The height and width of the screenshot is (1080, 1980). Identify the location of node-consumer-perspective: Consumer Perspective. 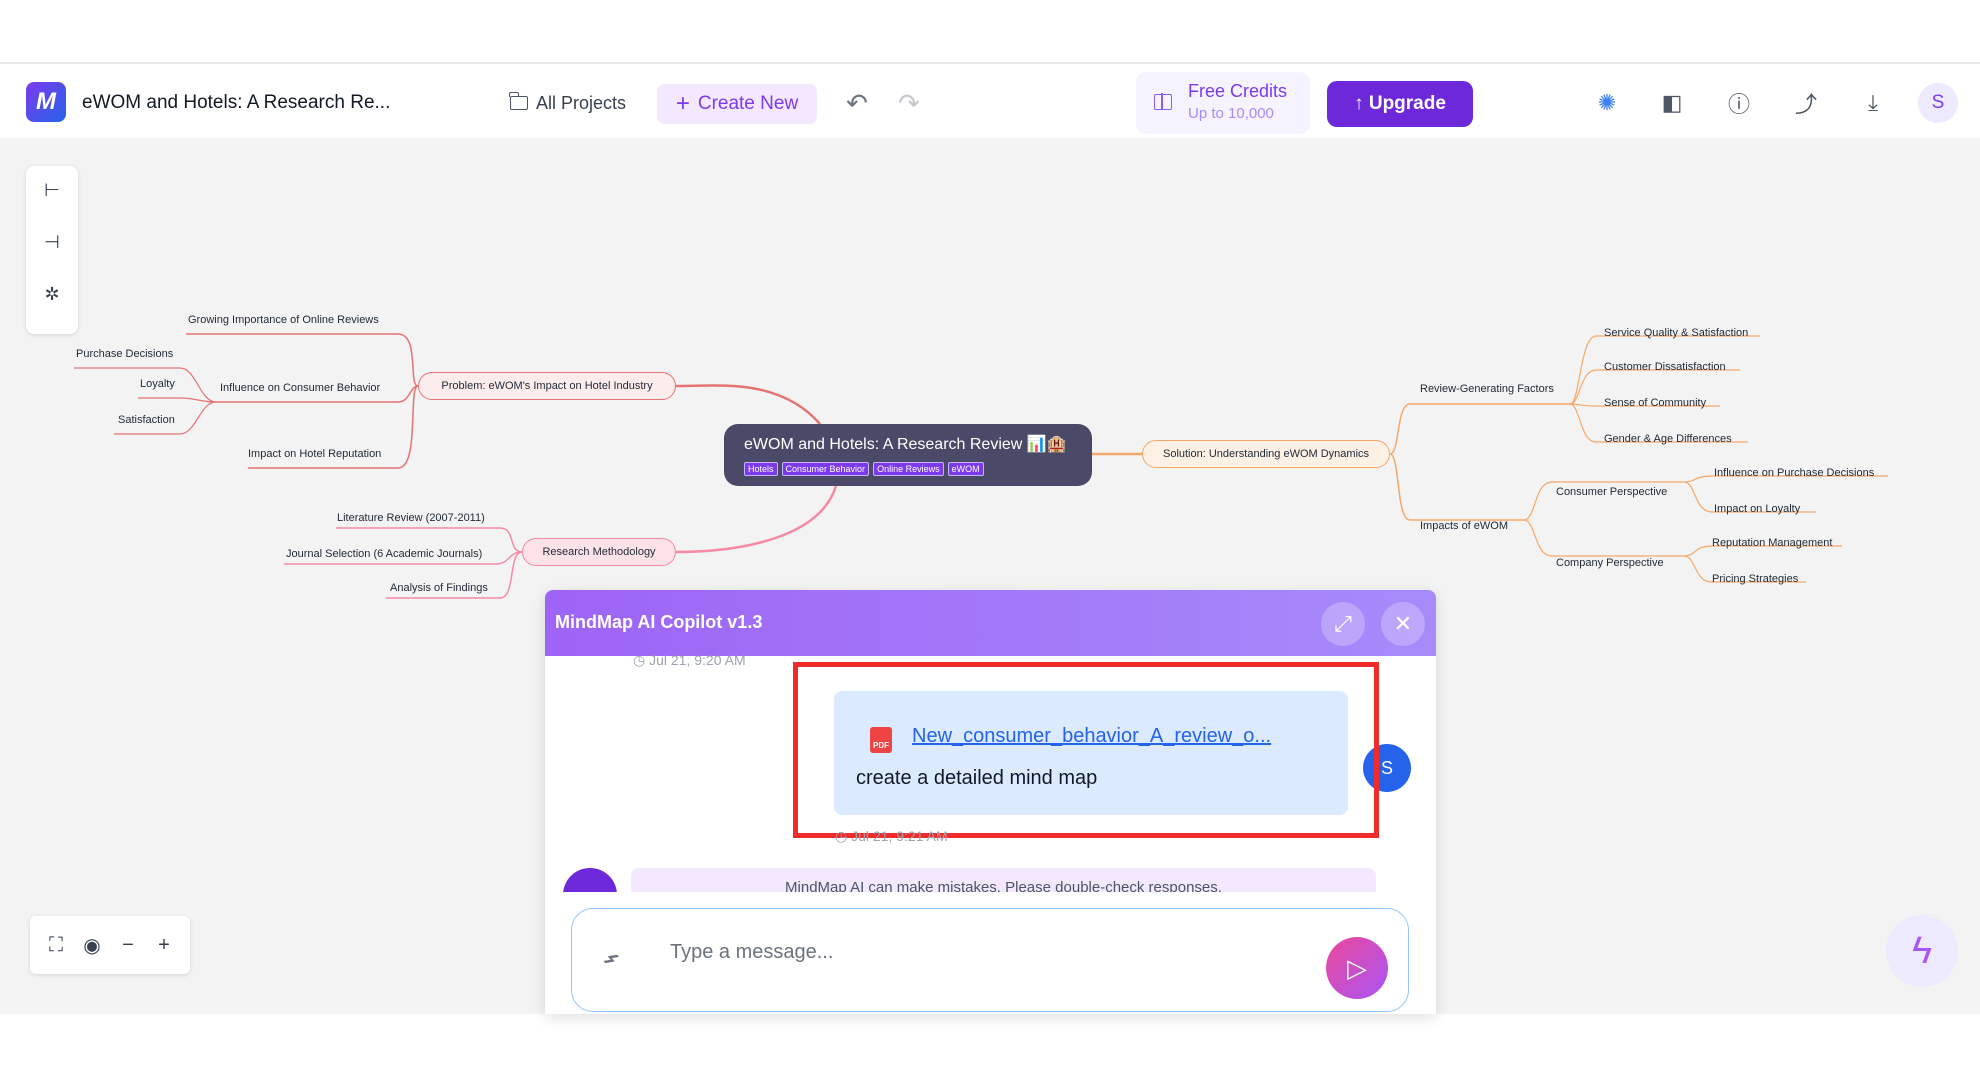
(1611, 492).